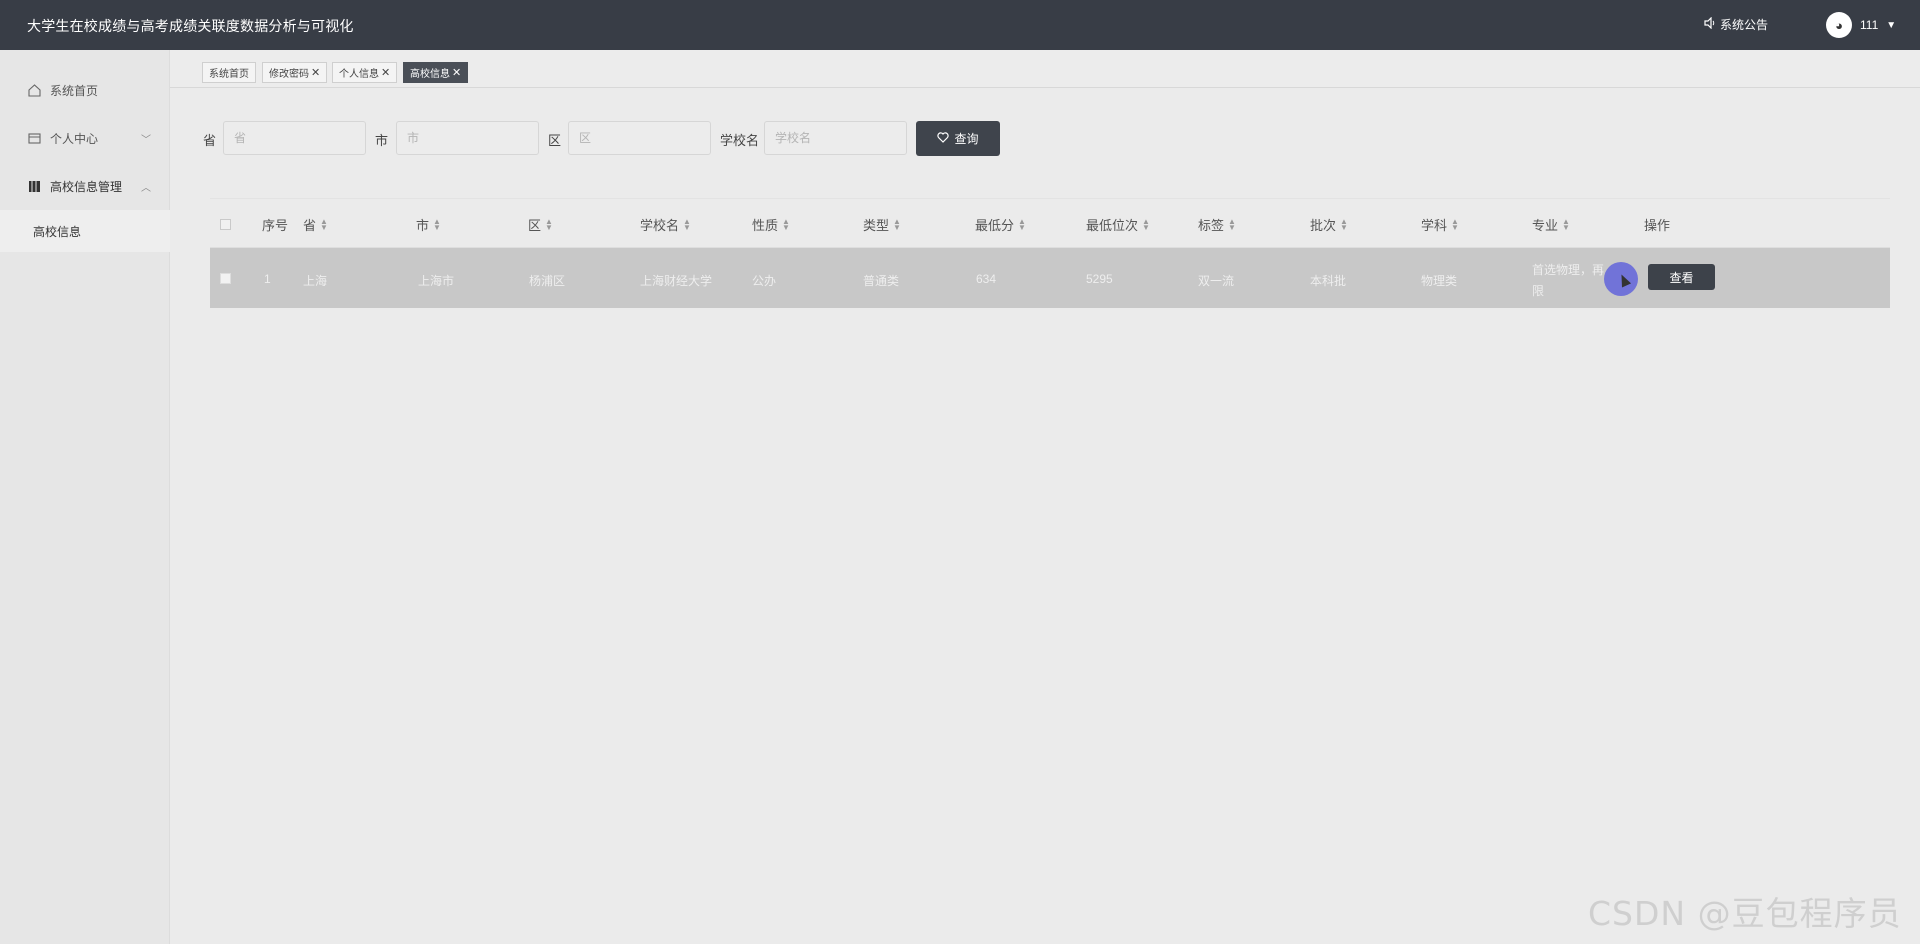 The height and width of the screenshot is (944, 1920). Describe the element at coordinates (34, 138) in the screenshot. I see `card-icon` at that location.